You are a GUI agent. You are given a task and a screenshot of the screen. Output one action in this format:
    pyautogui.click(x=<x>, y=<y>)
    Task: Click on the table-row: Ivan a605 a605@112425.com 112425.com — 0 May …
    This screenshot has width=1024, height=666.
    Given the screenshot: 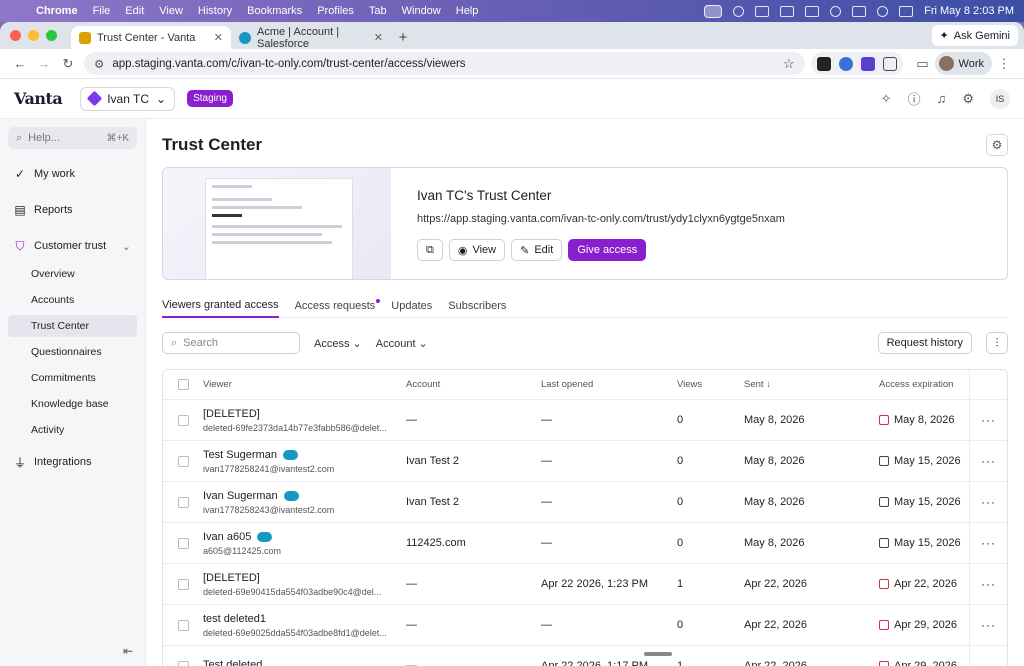 What is the action you would take?
    pyautogui.click(x=585, y=543)
    